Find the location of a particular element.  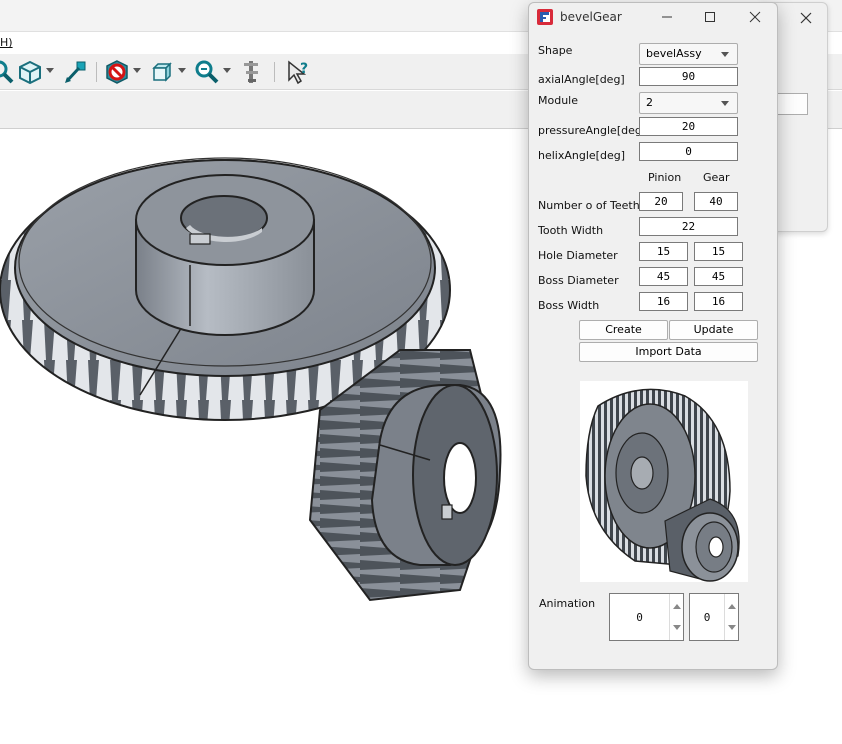

module-value: 2 is located at coordinates (649, 102).